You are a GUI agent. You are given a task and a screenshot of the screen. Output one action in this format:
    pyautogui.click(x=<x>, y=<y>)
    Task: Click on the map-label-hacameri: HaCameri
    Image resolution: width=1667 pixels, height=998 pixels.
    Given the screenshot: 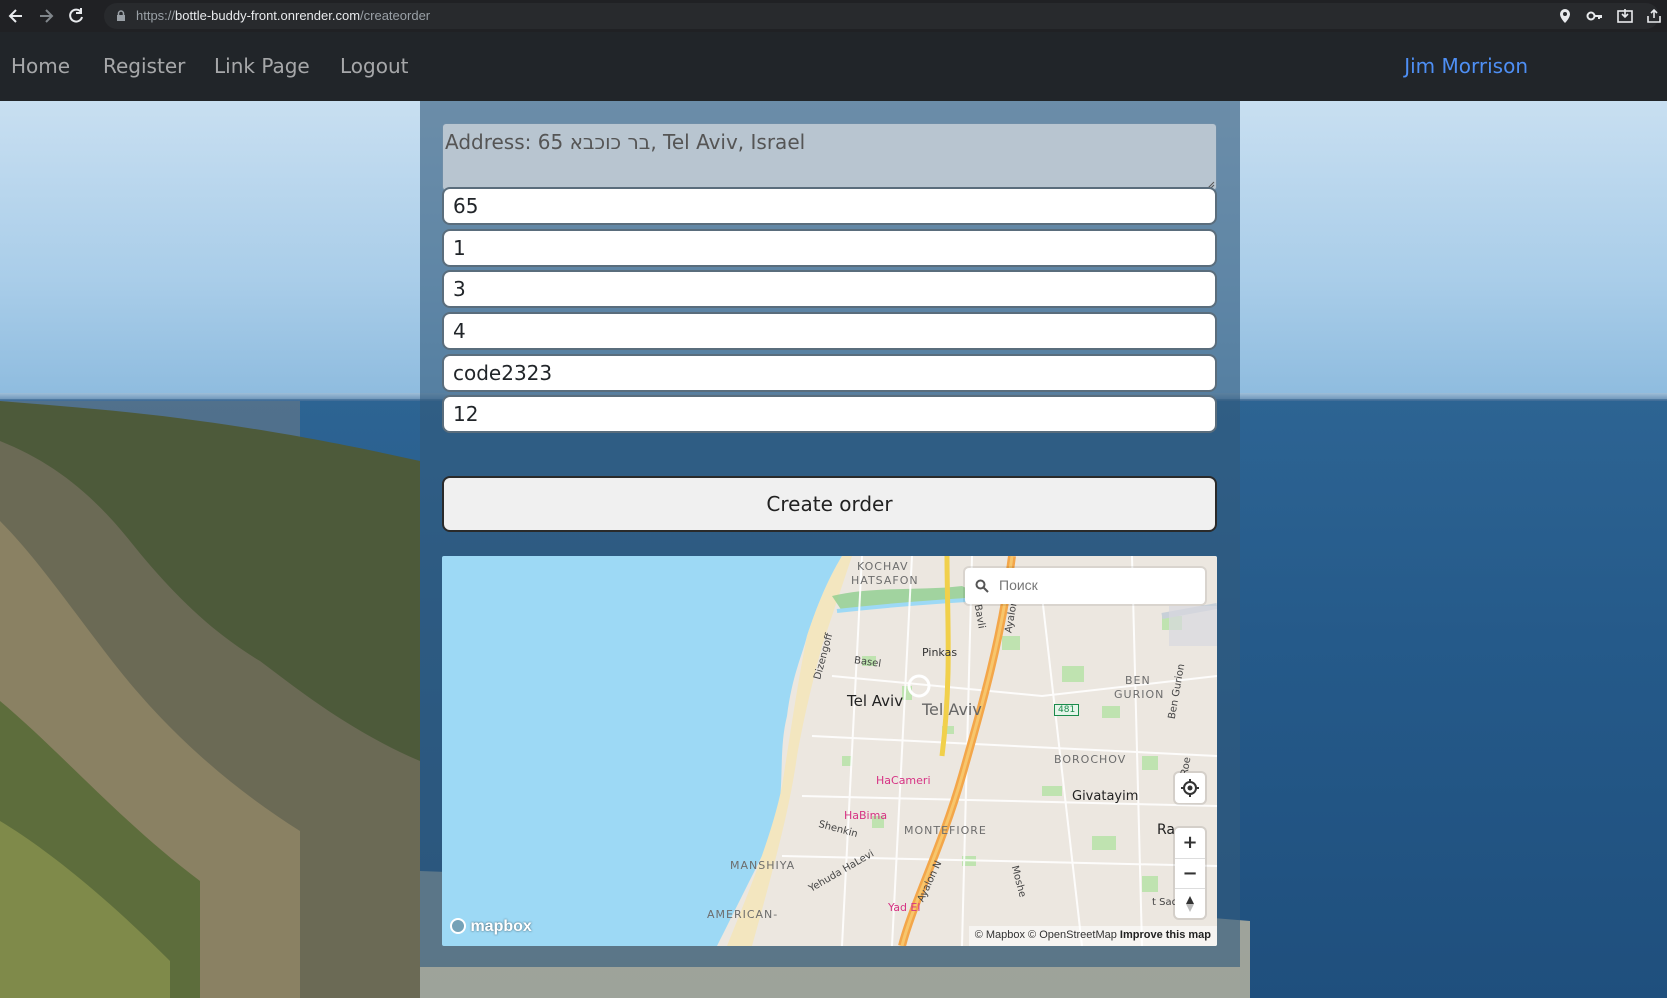 What is the action you would take?
    pyautogui.click(x=903, y=780)
    